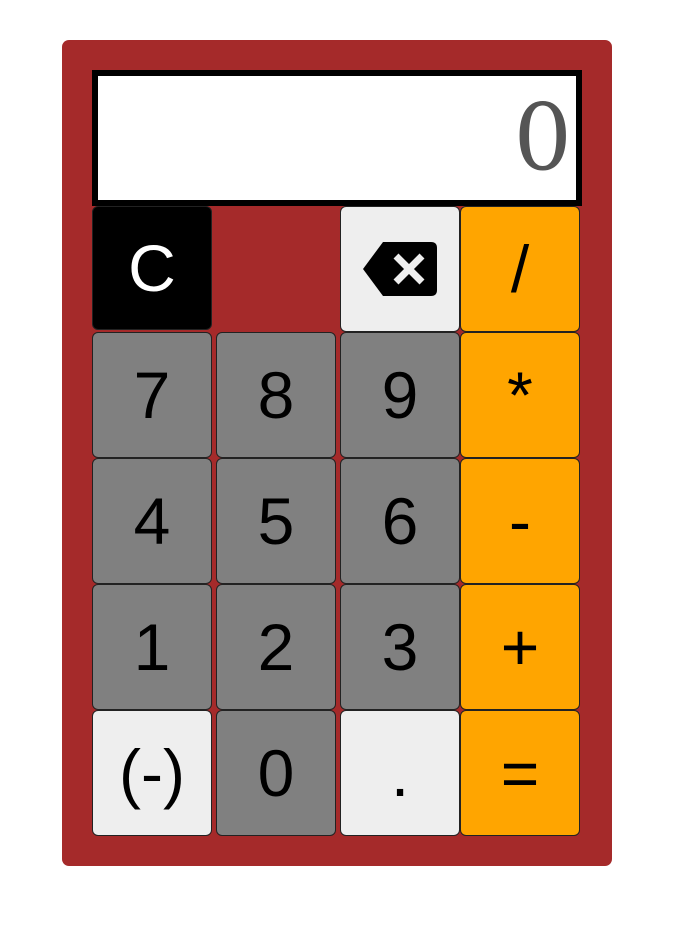 This screenshot has height=939, width=687. What do you see at coordinates (400, 521) in the screenshot?
I see `six-button: 6` at bounding box center [400, 521].